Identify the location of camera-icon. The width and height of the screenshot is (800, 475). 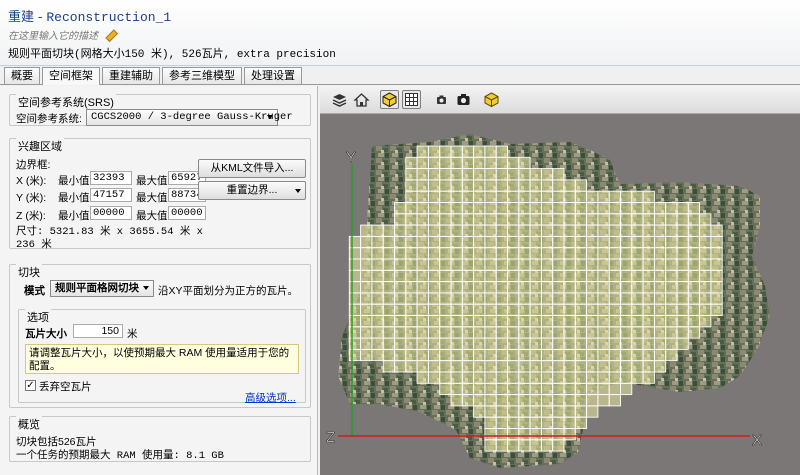
(463, 99).